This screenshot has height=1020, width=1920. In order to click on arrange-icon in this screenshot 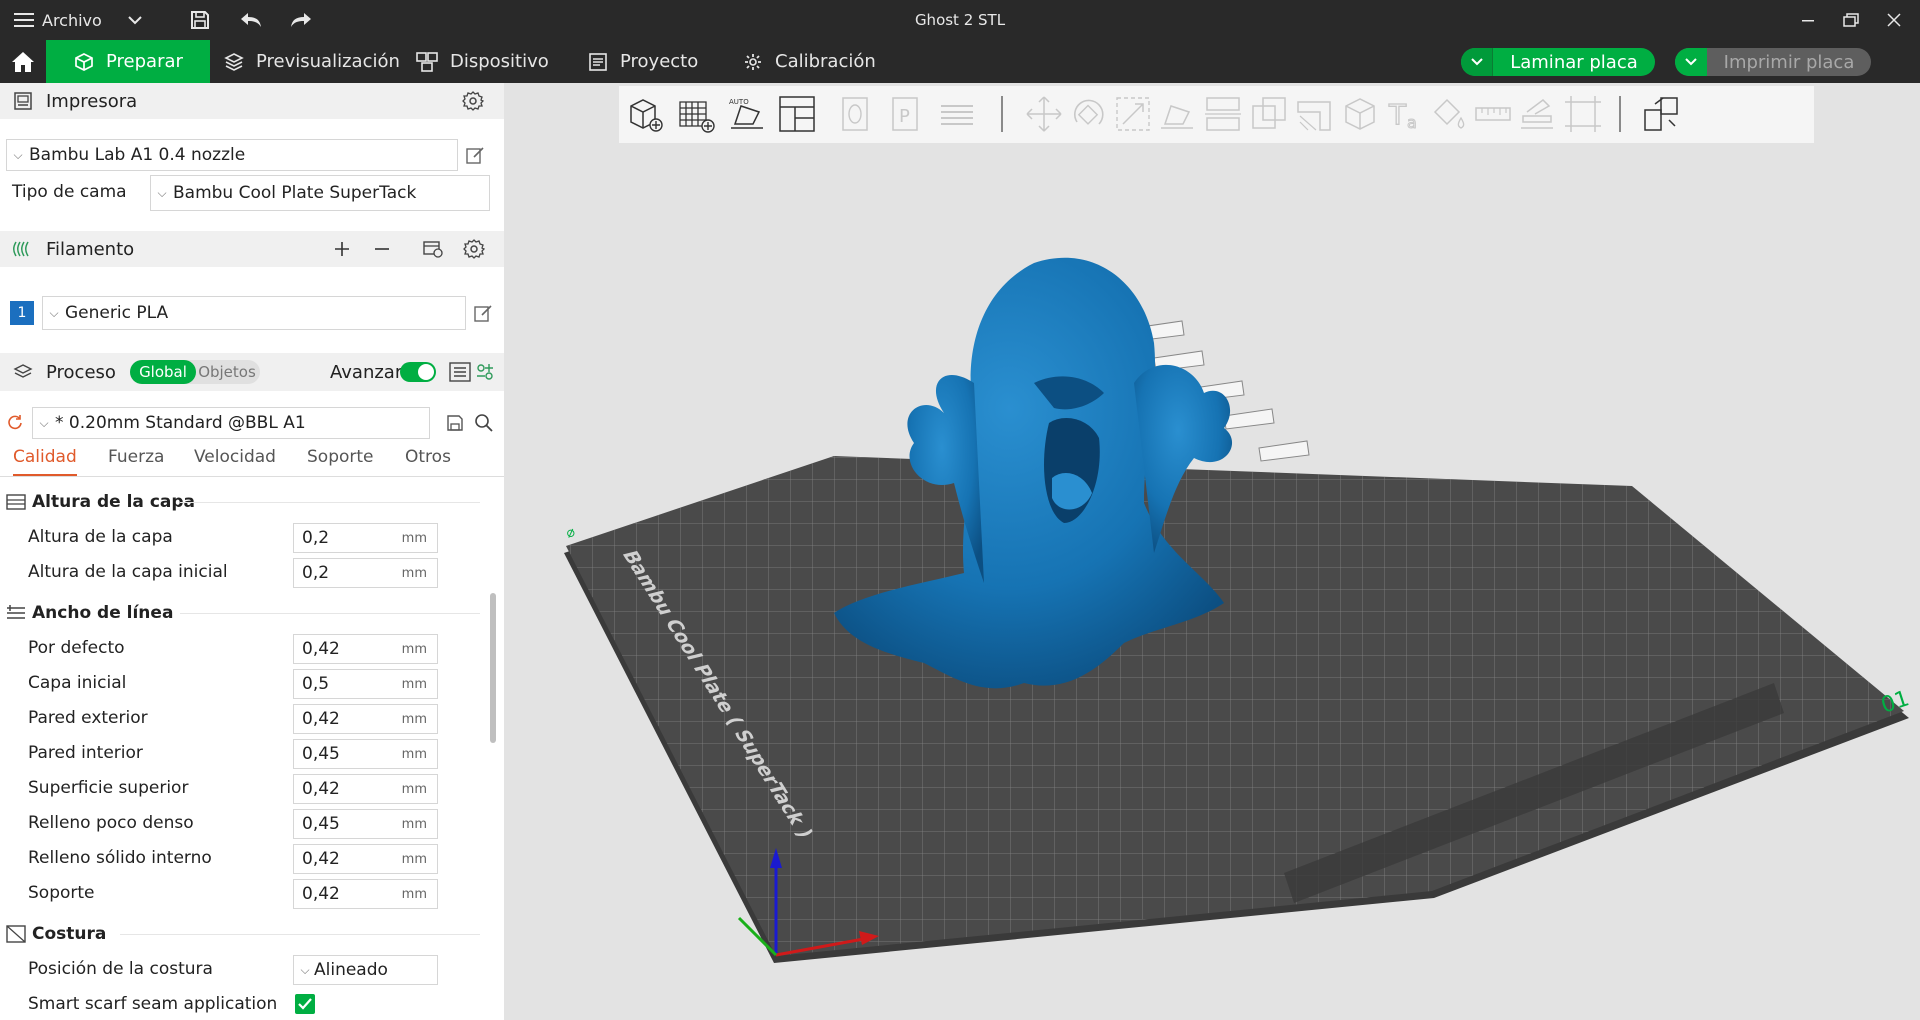, I will do `click(797, 114)`.